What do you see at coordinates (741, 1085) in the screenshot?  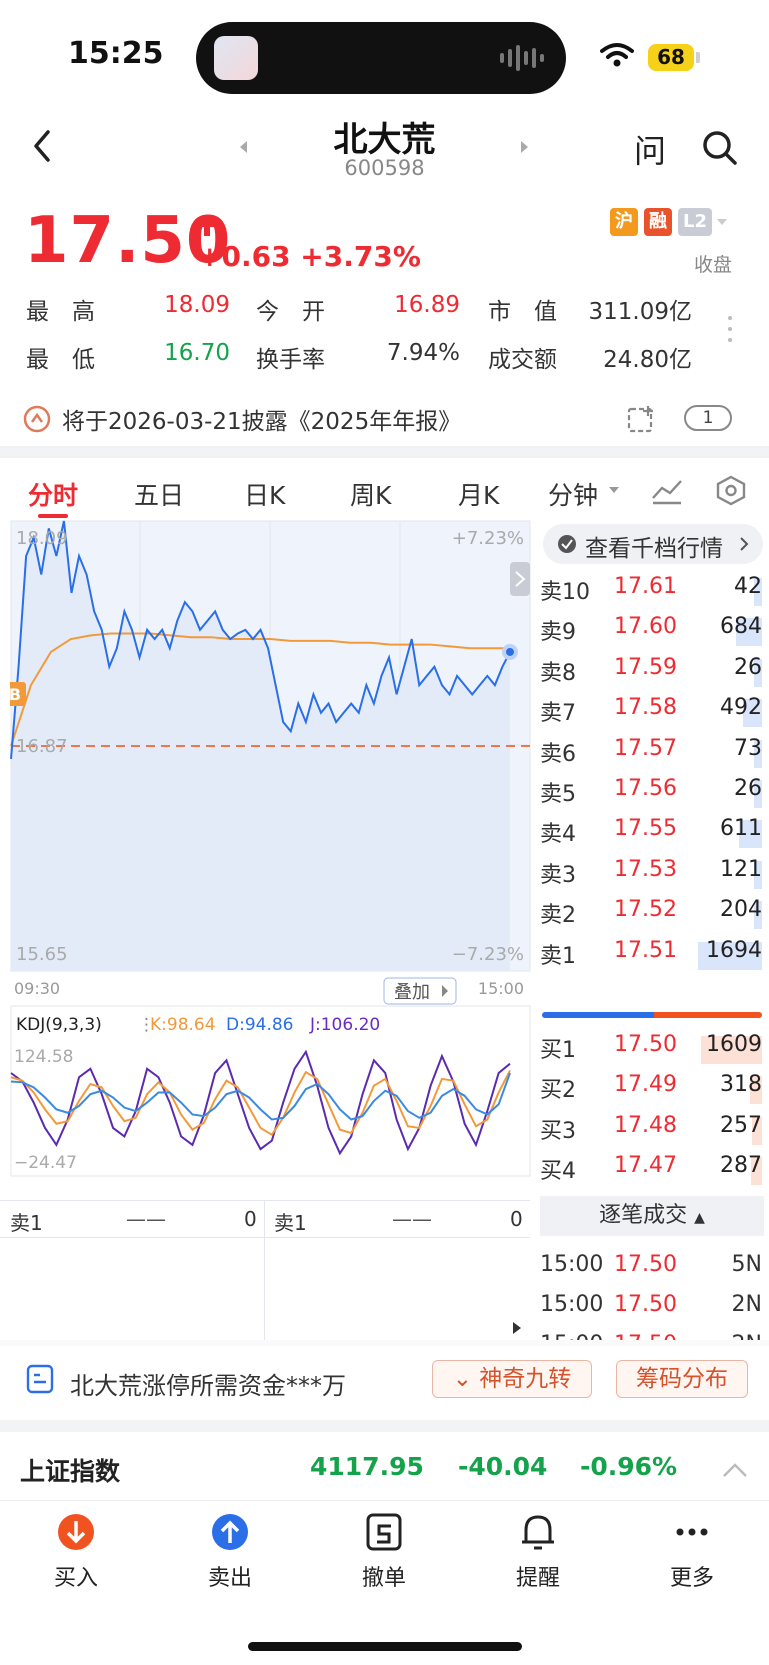 I see `buy-order-vol: 318` at bounding box center [741, 1085].